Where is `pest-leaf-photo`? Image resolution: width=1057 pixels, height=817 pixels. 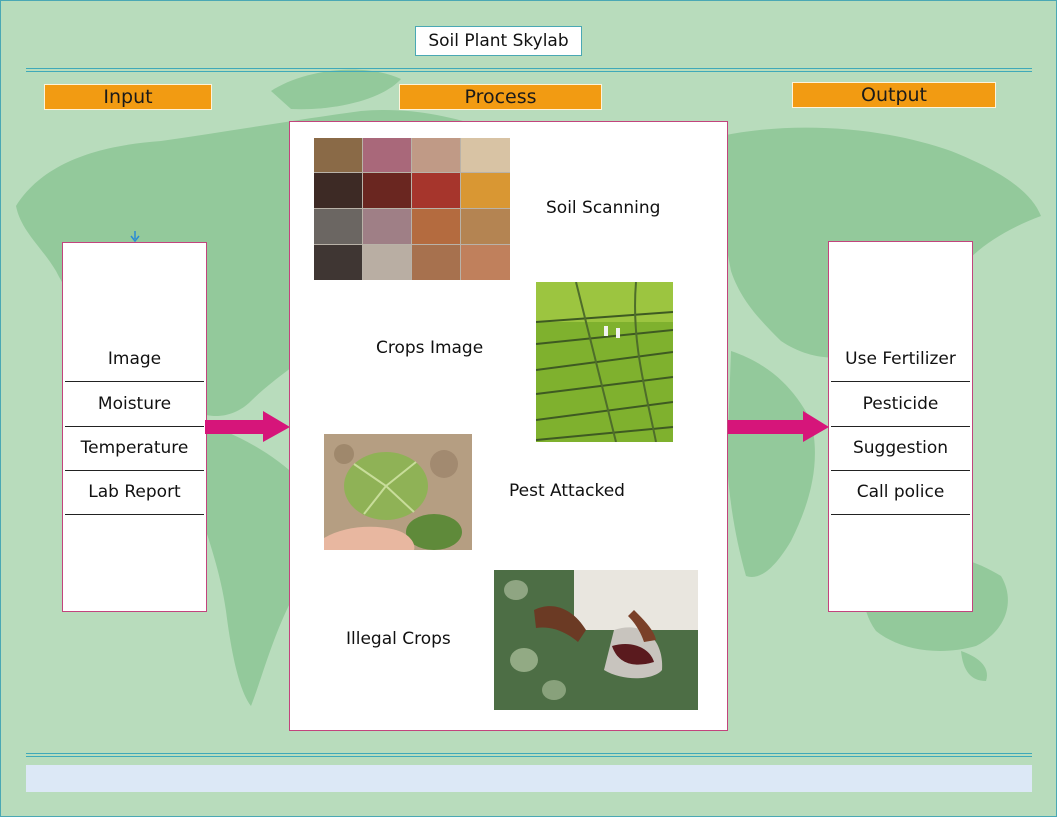 pest-leaf-photo is located at coordinates (398, 492).